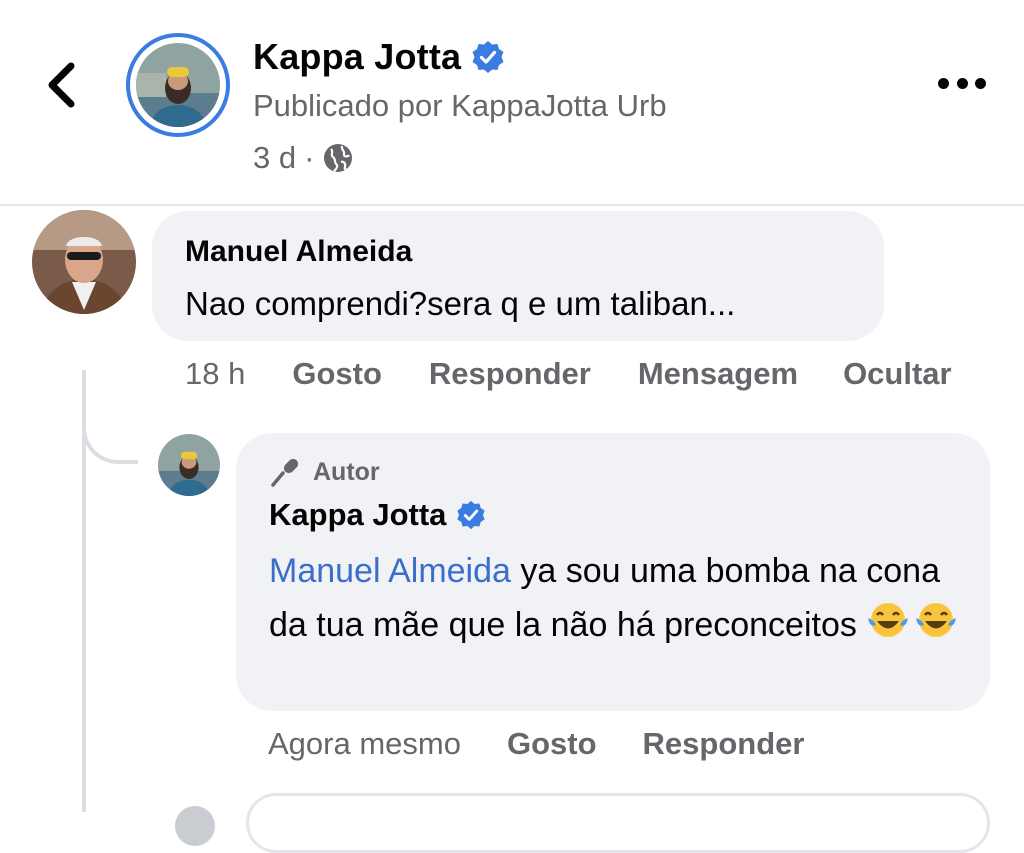 The image size is (1024, 853). What do you see at coordinates (512, 205) in the screenshot?
I see `header-divider` at bounding box center [512, 205].